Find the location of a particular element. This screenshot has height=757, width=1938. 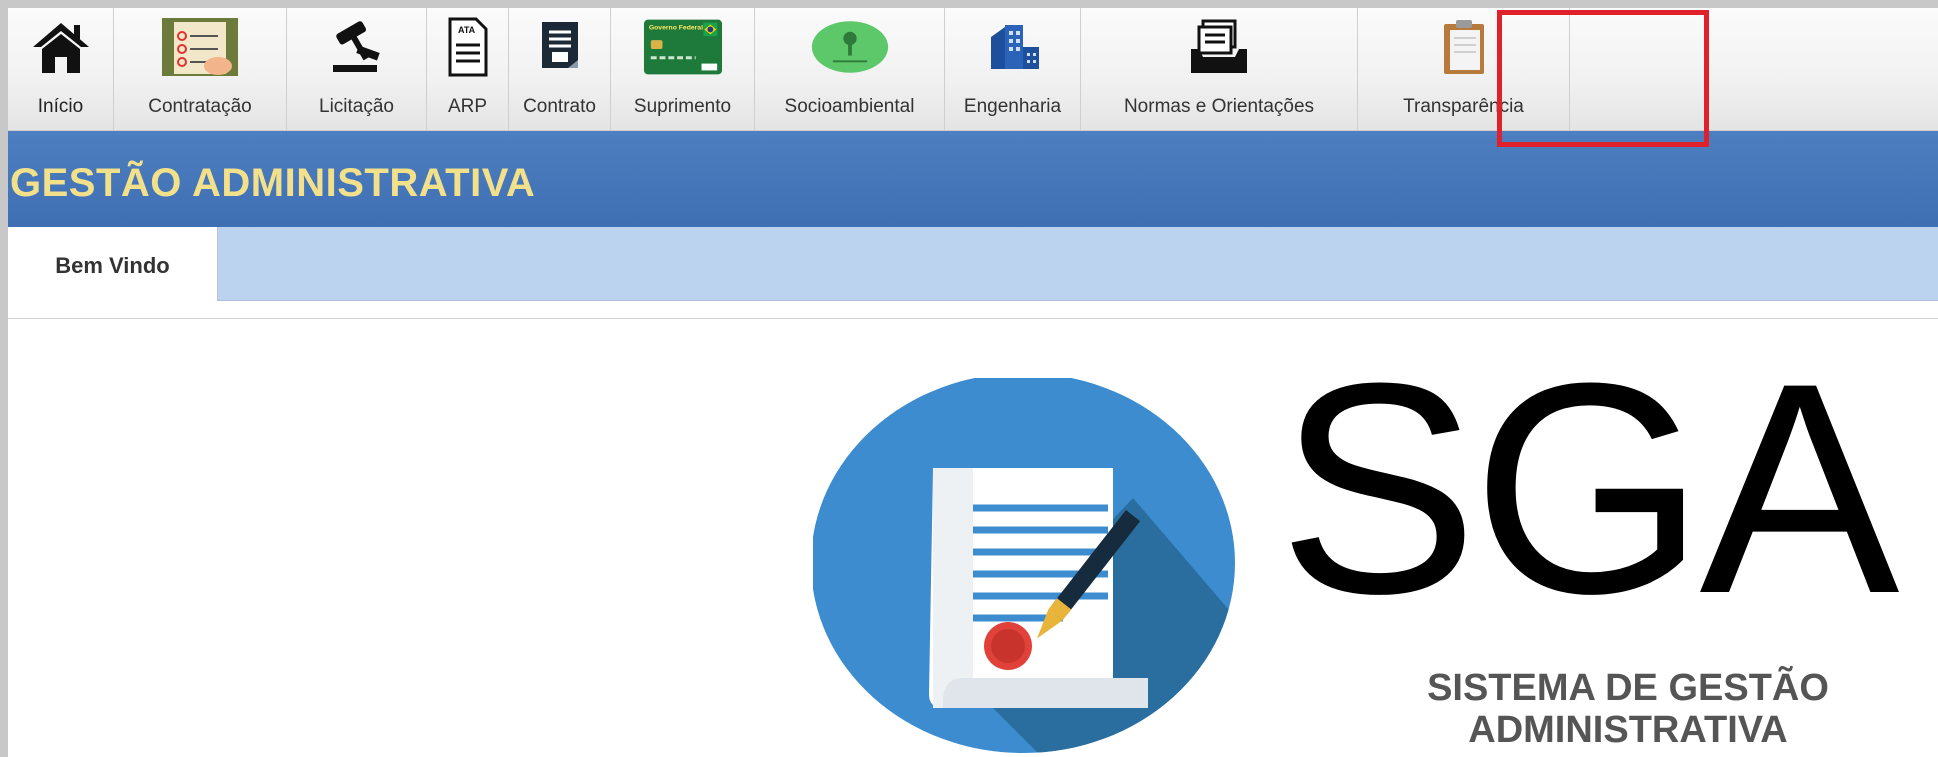

logo-subtitle: SISTEMA DE GESTÃO ADMINISTRATIVA is located at coordinates (1628, 709).